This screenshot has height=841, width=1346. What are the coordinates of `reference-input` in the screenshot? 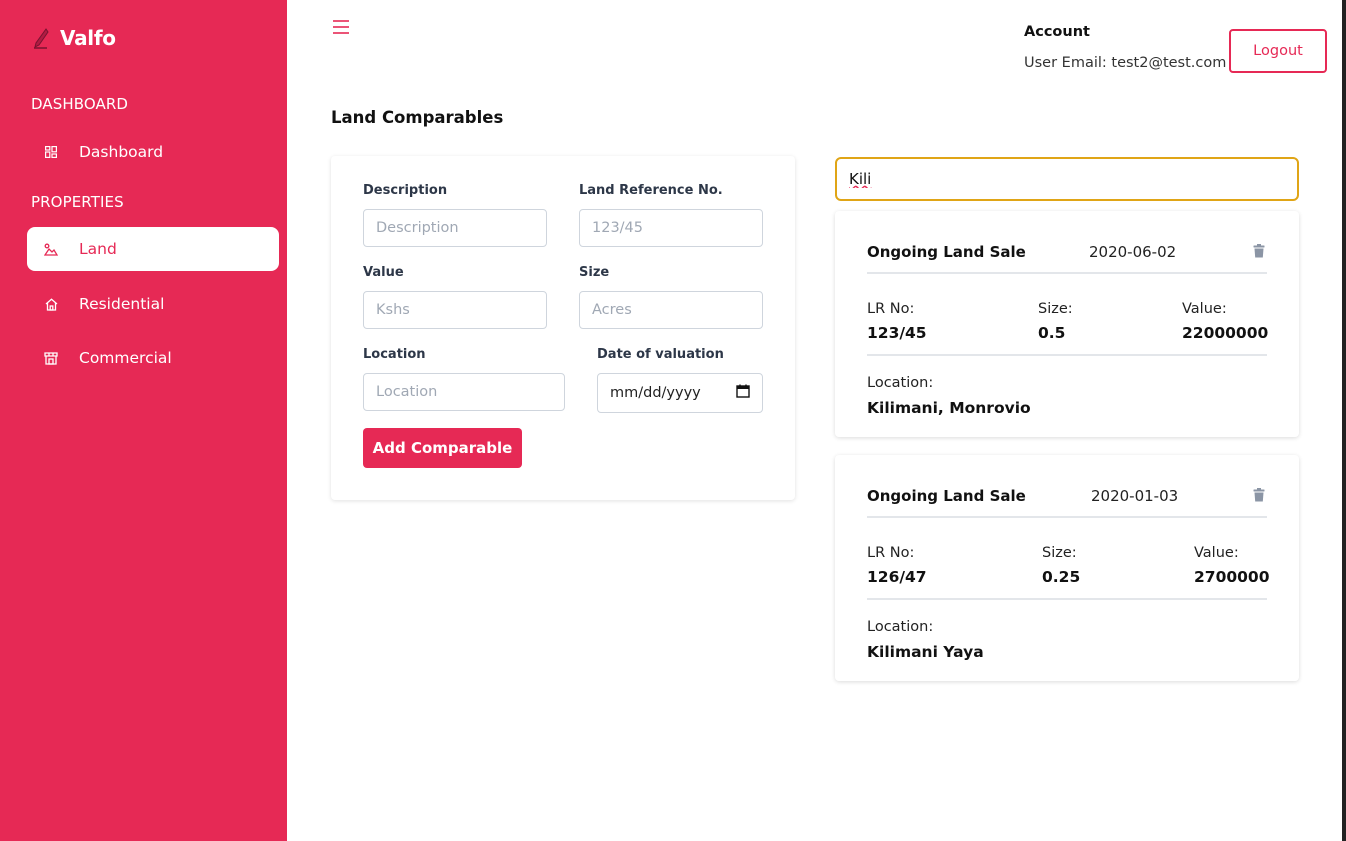 It's located at (671, 228).